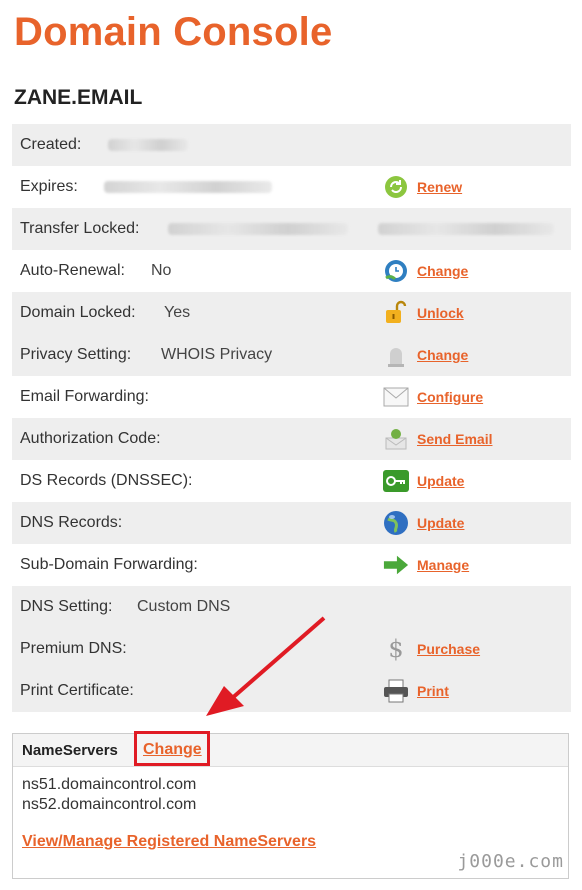  What do you see at coordinates (439, 187) in the screenshot?
I see `renew-link: Renew` at bounding box center [439, 187].